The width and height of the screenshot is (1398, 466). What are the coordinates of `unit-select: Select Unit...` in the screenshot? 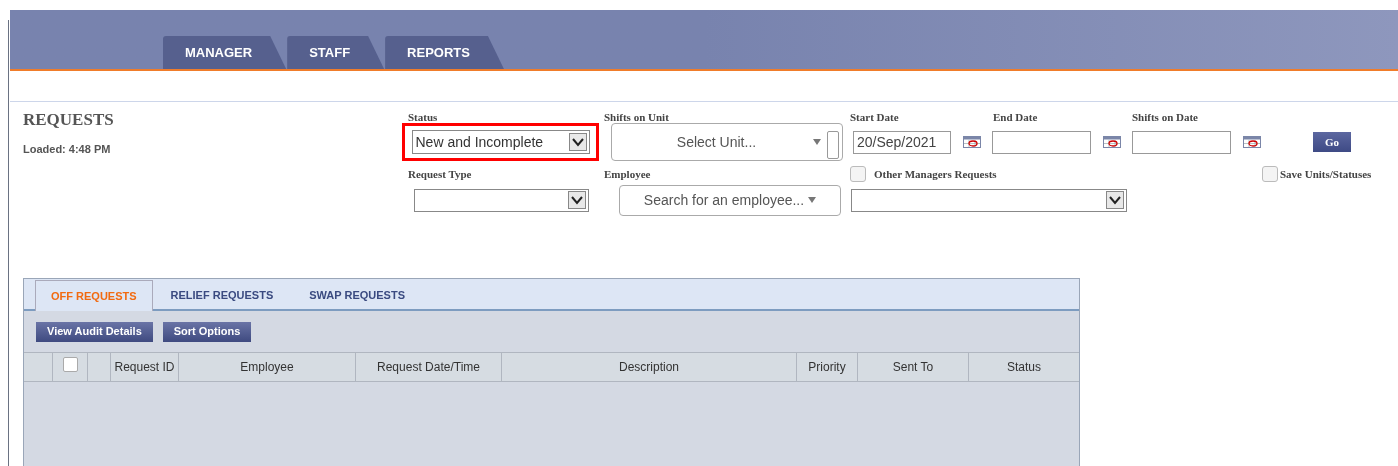 It's located at (727, 142).